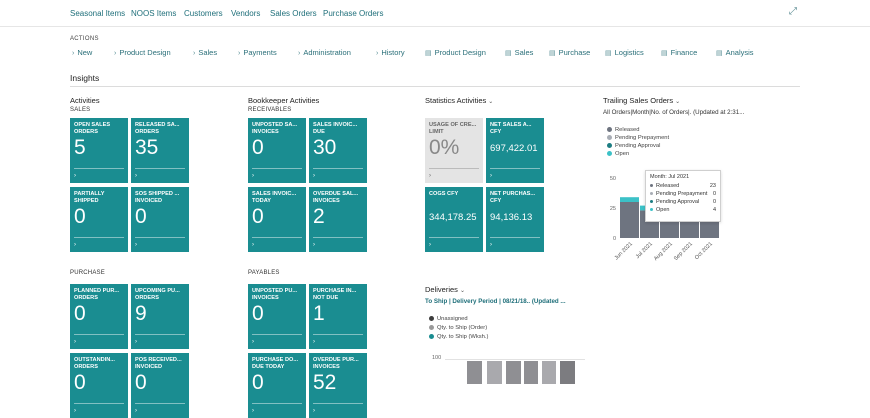  What do you see at coordinates (284, 100) in the screenshot?
I see `bookkeeper-title: Bookkeeper Activities` at bounding box center [284, 100].